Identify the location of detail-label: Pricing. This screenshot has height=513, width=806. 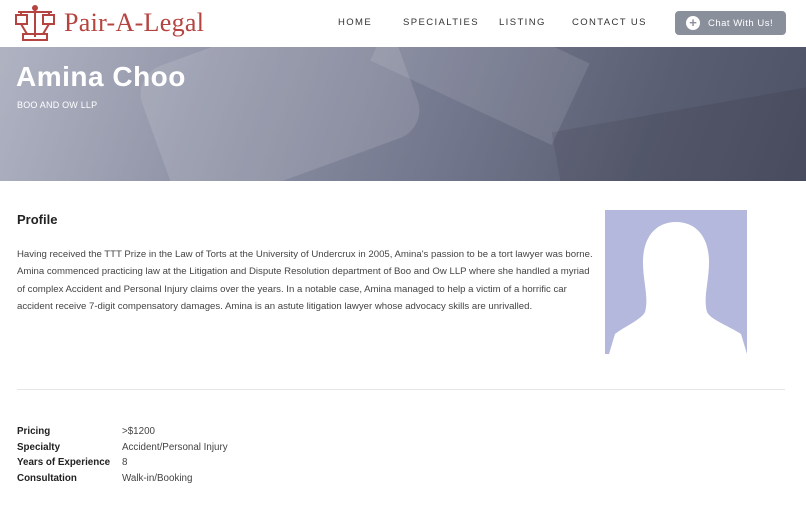
(34, 431).